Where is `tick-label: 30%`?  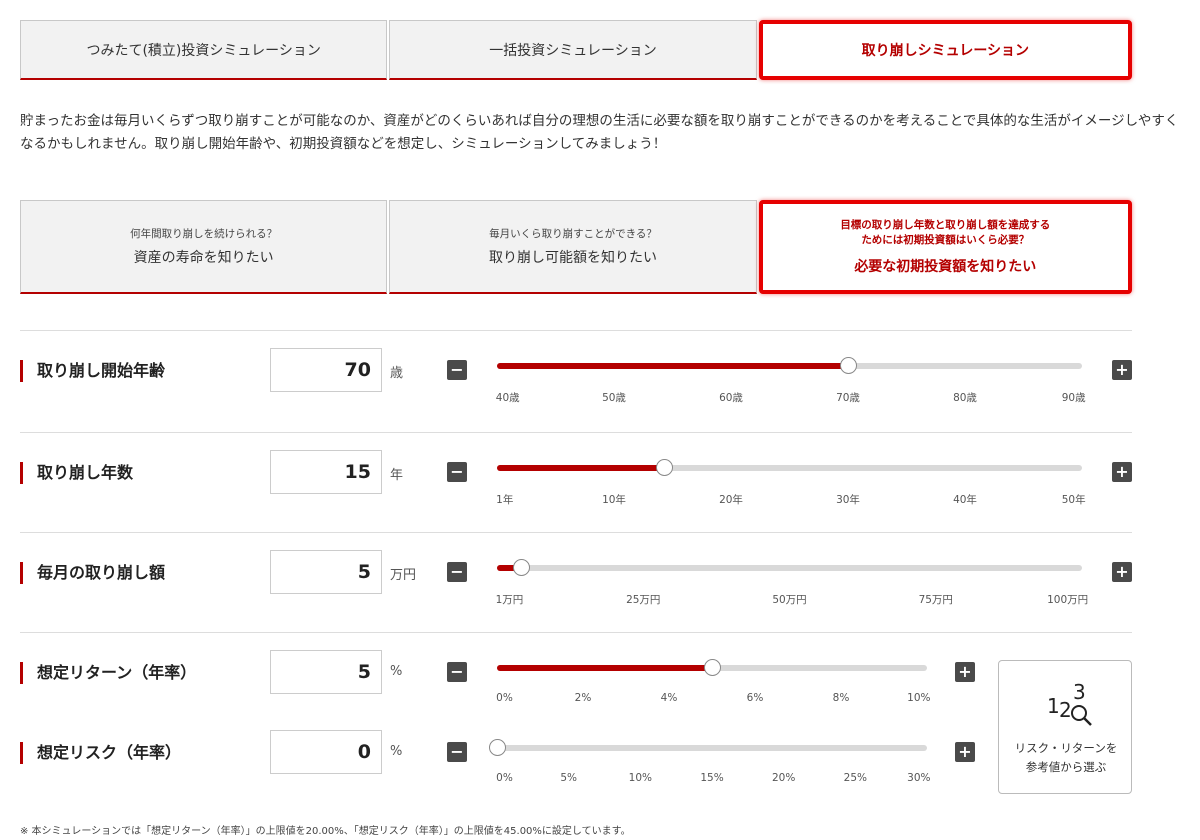
tick-label: 30% is located at coordinates (919, 778).